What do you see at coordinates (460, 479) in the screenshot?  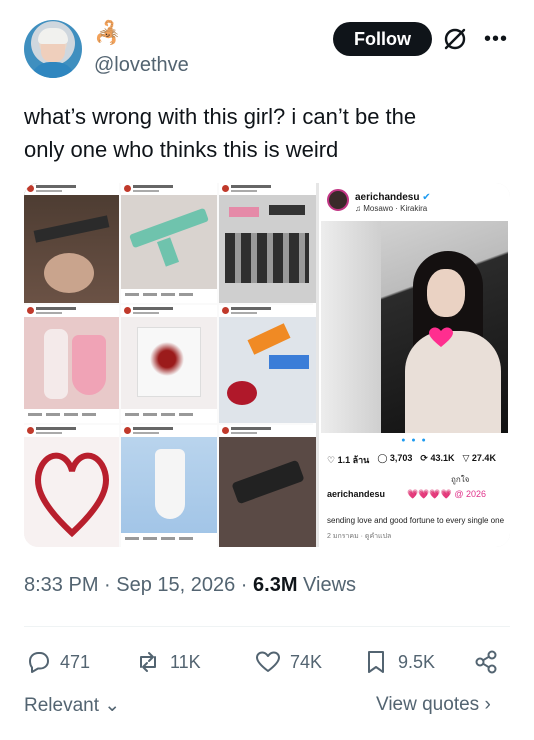 I see `ig-liked-label: ถูกใจ` at bounding box center [460, 479].